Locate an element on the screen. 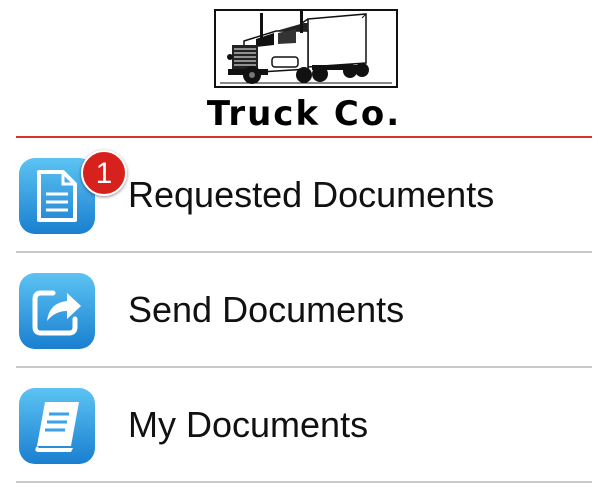  menu-item-label: Requested Documents is located at coordinates (311, 194).